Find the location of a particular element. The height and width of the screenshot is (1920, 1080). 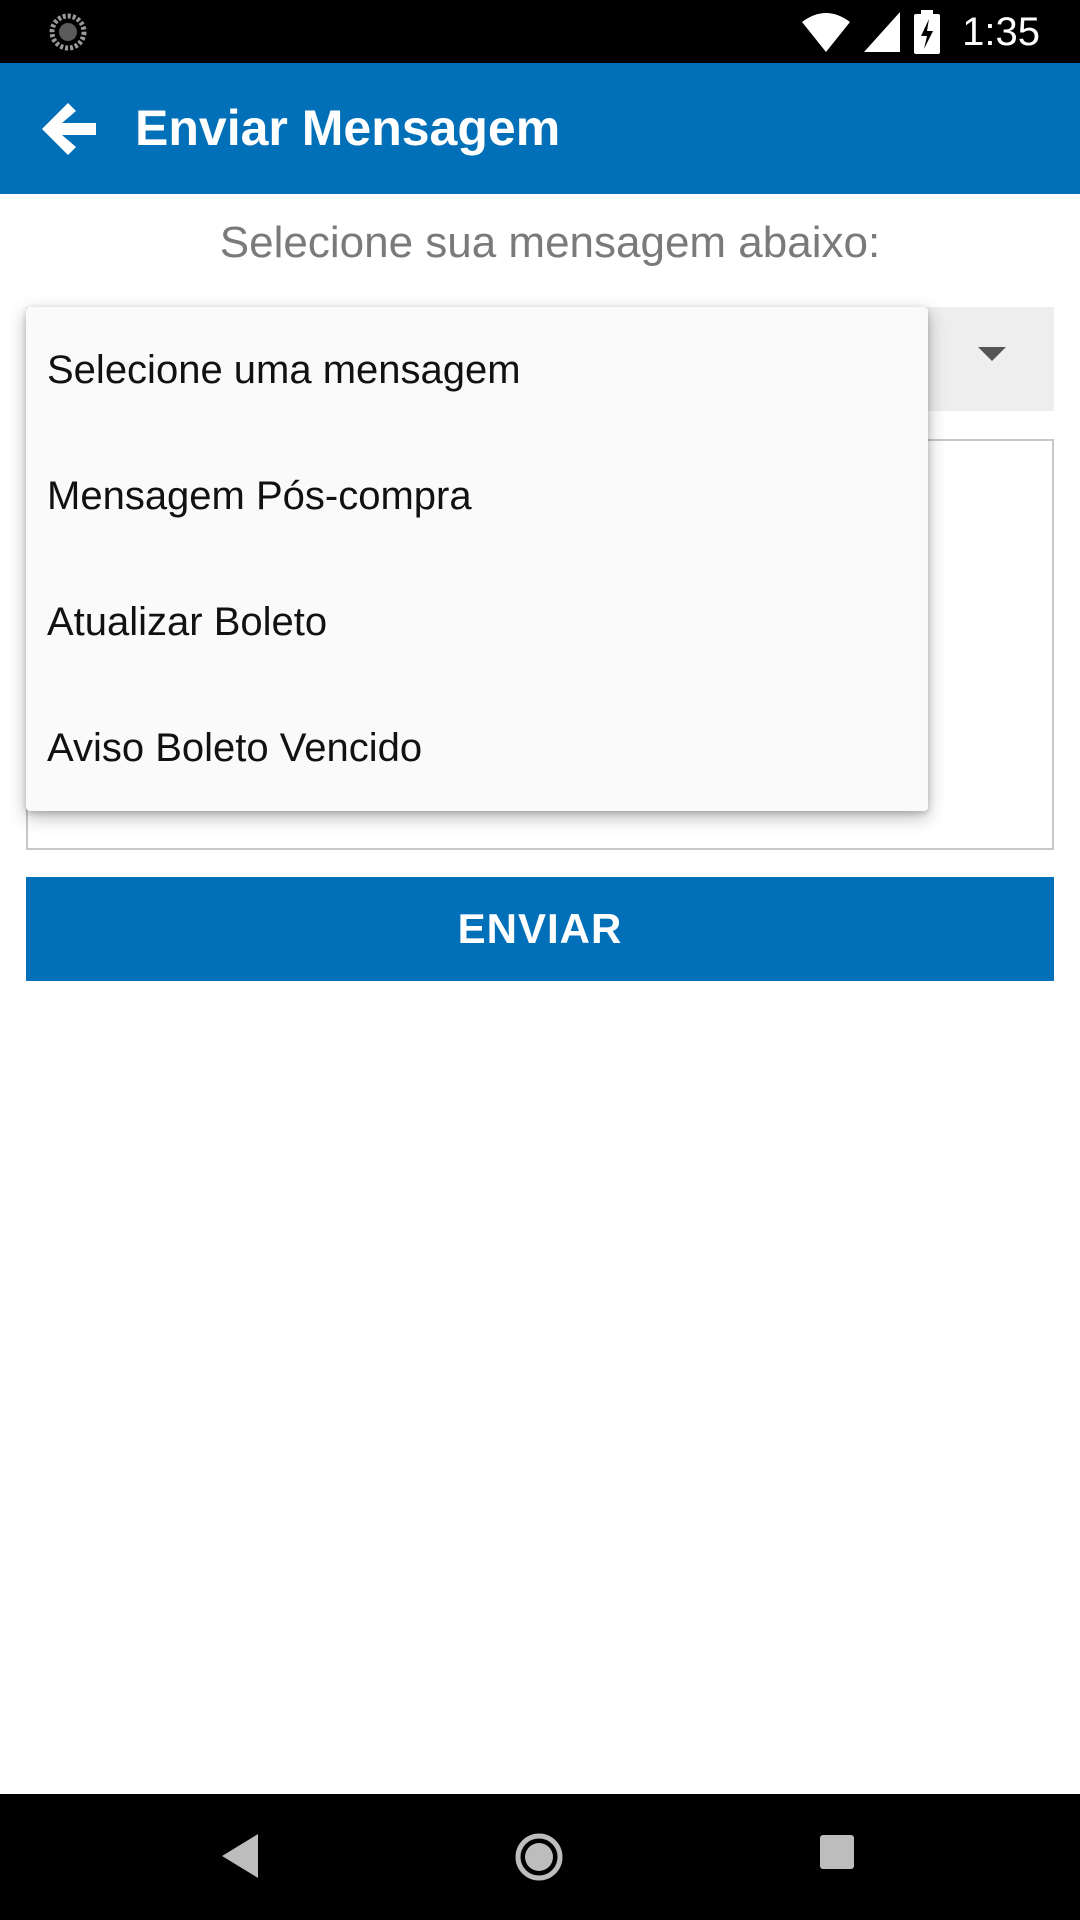

arrow-left-icon is located at coordinates (68, 129).